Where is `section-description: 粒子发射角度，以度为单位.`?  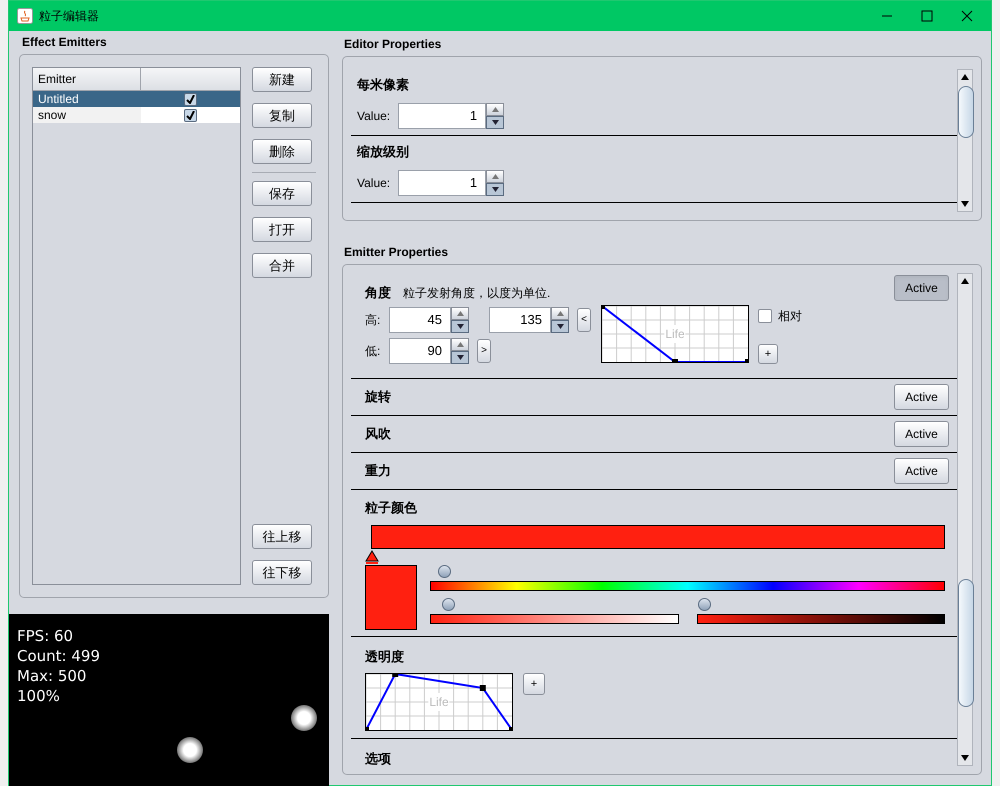
section-description: 粒子发射角度，以度为单位. is located at coordinates (476, 293).